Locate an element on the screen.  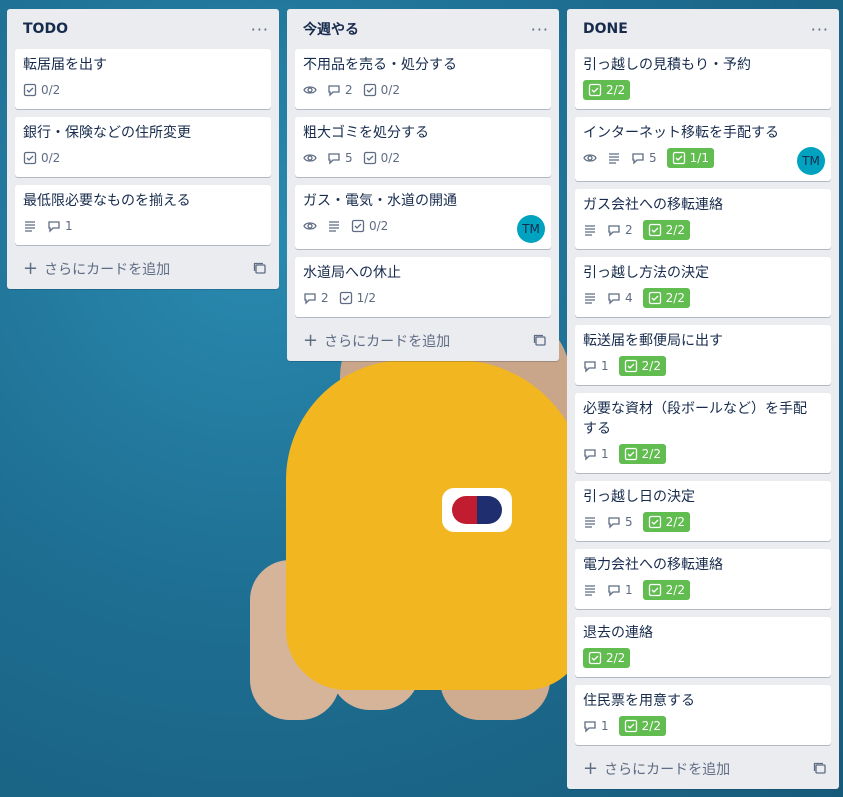
card: ガス会社への移転連絡 2 2/2 is located at coordinates (703, 219).